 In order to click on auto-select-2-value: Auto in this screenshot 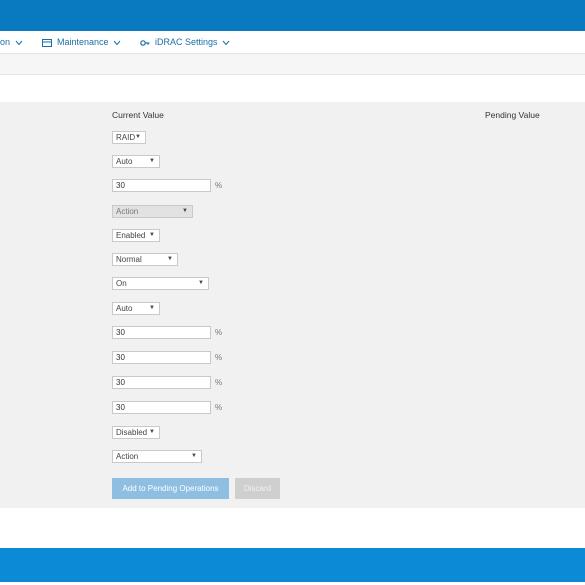, I will do `click(124, 308)`.